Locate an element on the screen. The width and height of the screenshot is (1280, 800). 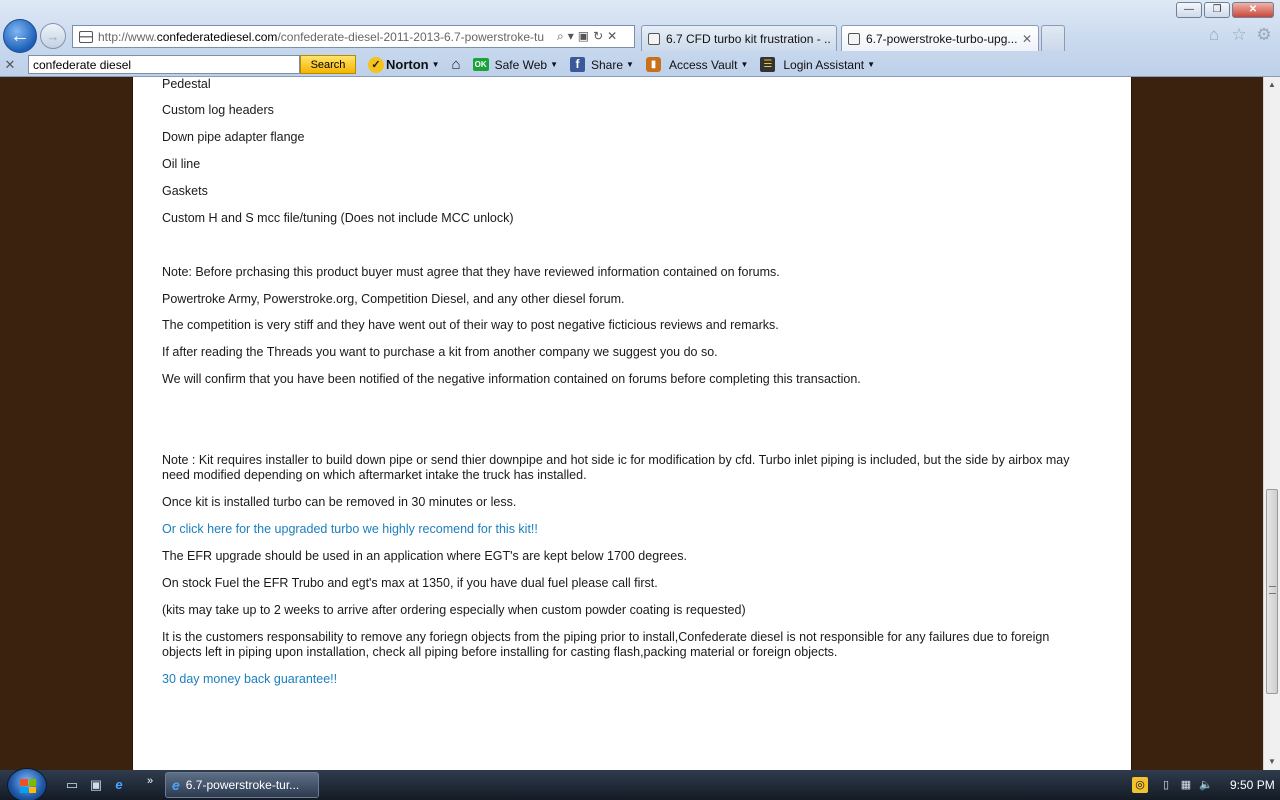
vertical-scrollbar: ▲ ▼ is located at coordinates (1271, 423).